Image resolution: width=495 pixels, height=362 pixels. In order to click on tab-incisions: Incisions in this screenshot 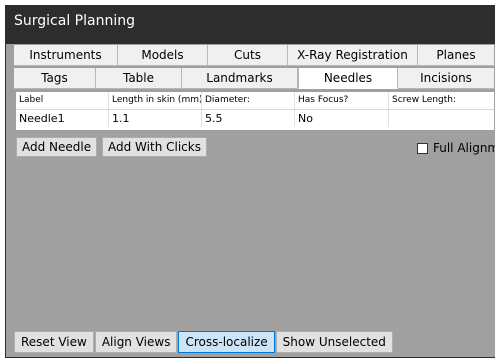, I will do `click(446, 78)`.